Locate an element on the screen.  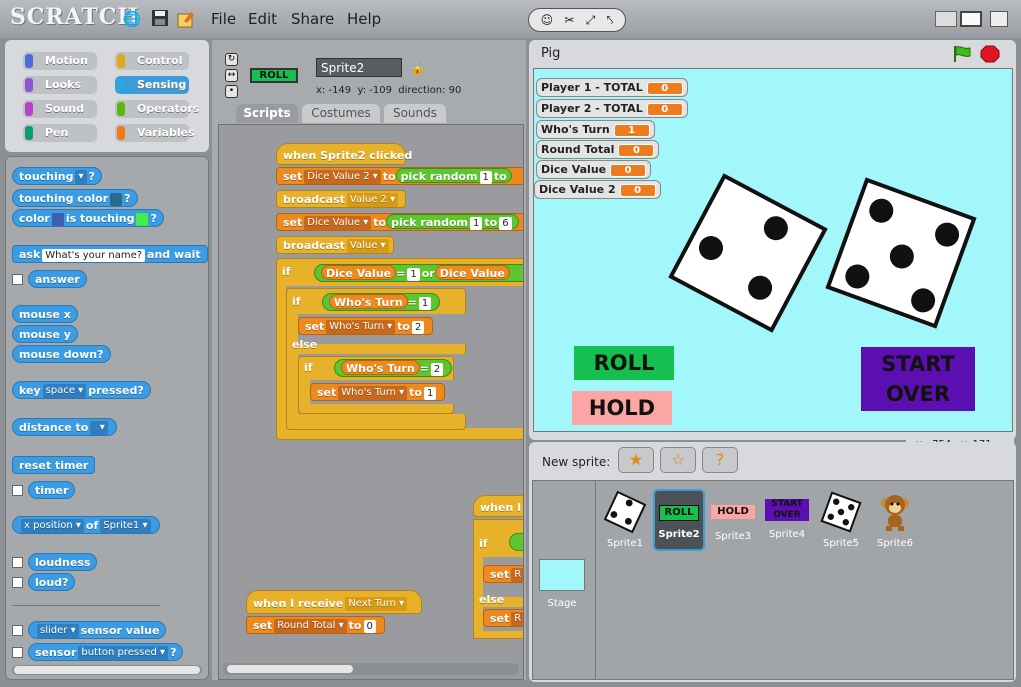
no-rotate-icon: • is located at coordinates (231, 91).